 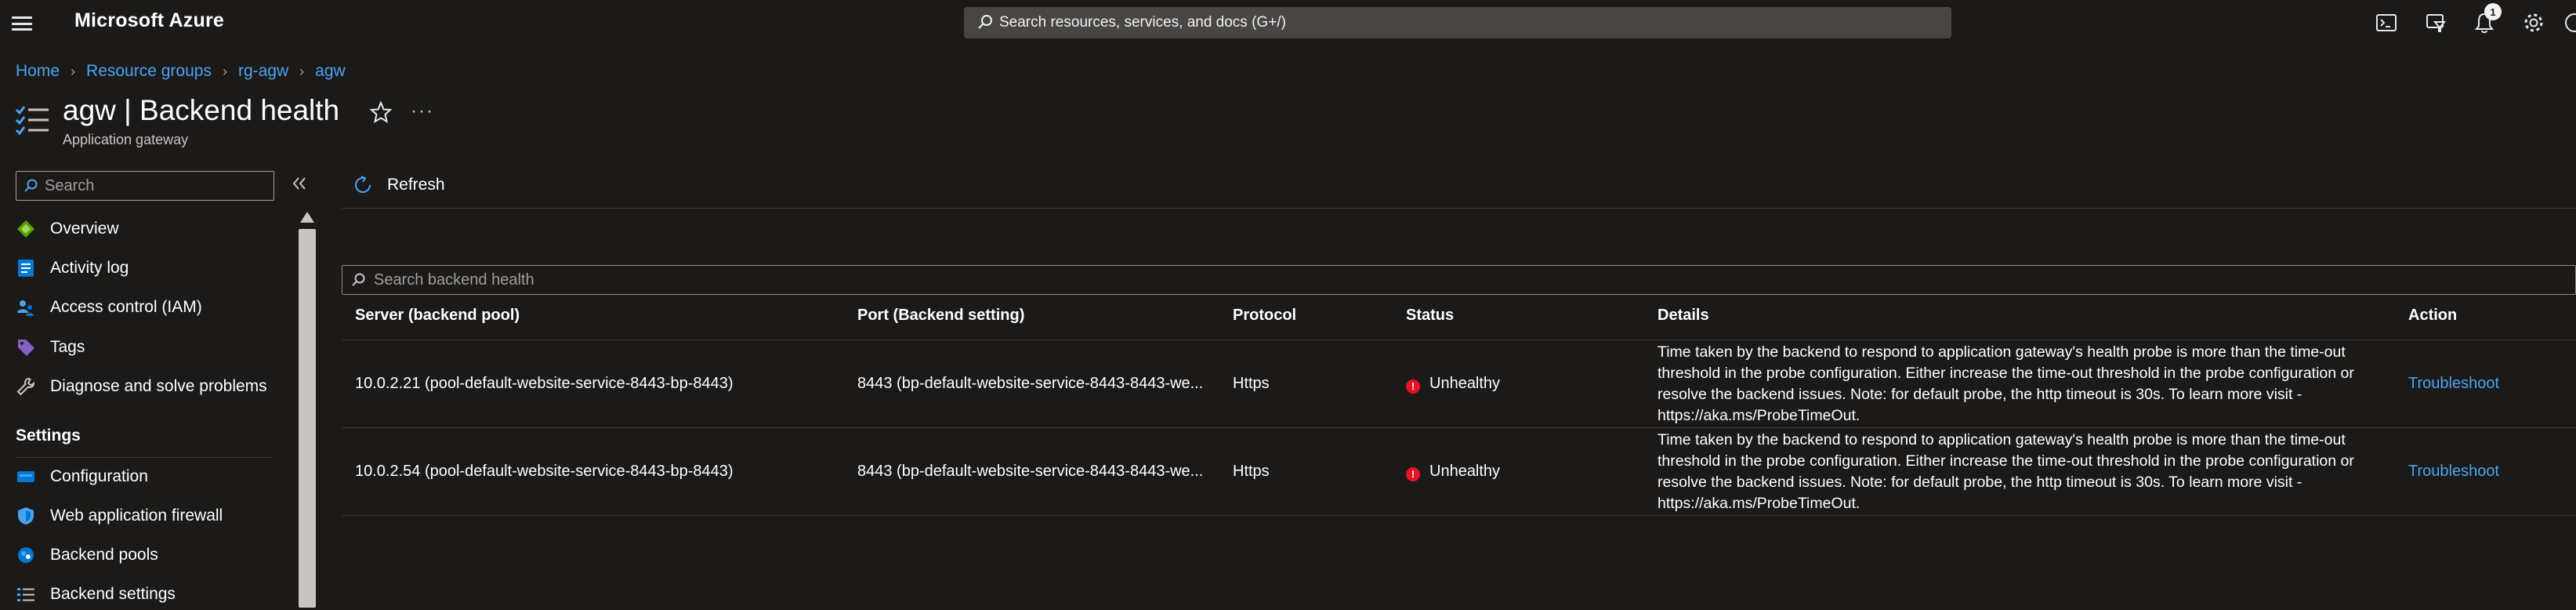 I want to click on sidebar-item-label: Backend pools, so click(x=104, y=555).